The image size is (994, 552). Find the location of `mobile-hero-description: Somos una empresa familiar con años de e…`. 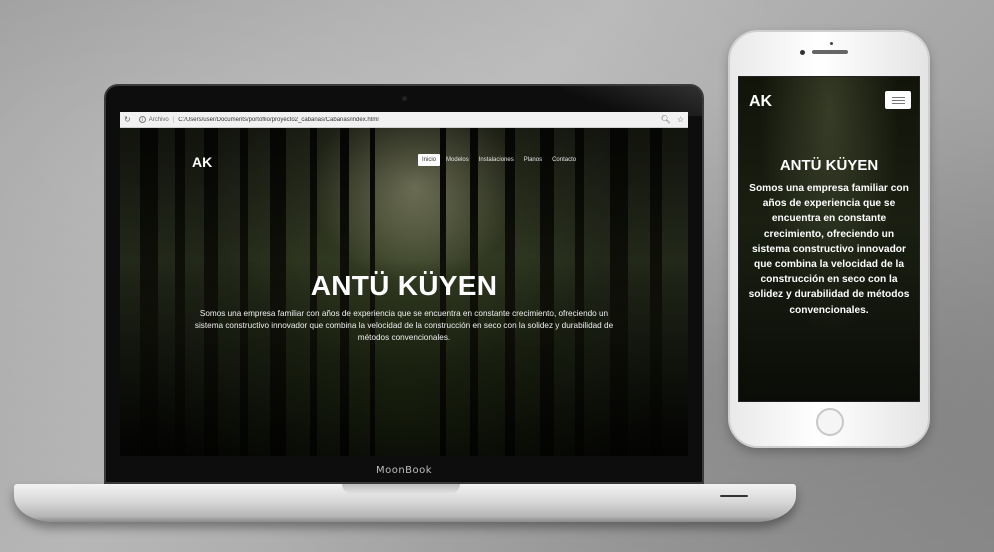

mobile-hero-description: Somos una empresa familiar con años de e… is located at coordinates (829, 249).